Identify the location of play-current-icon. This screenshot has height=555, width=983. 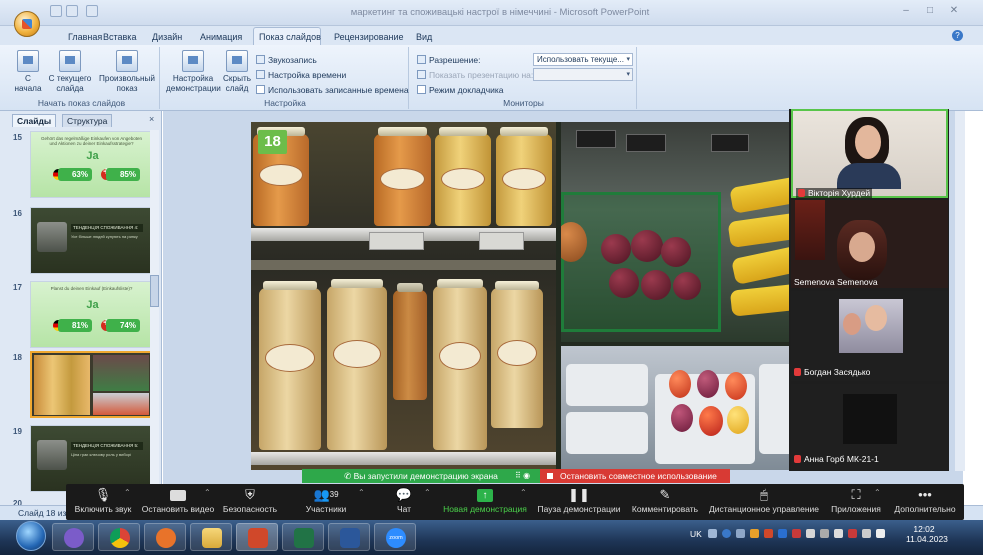
(70, 61).